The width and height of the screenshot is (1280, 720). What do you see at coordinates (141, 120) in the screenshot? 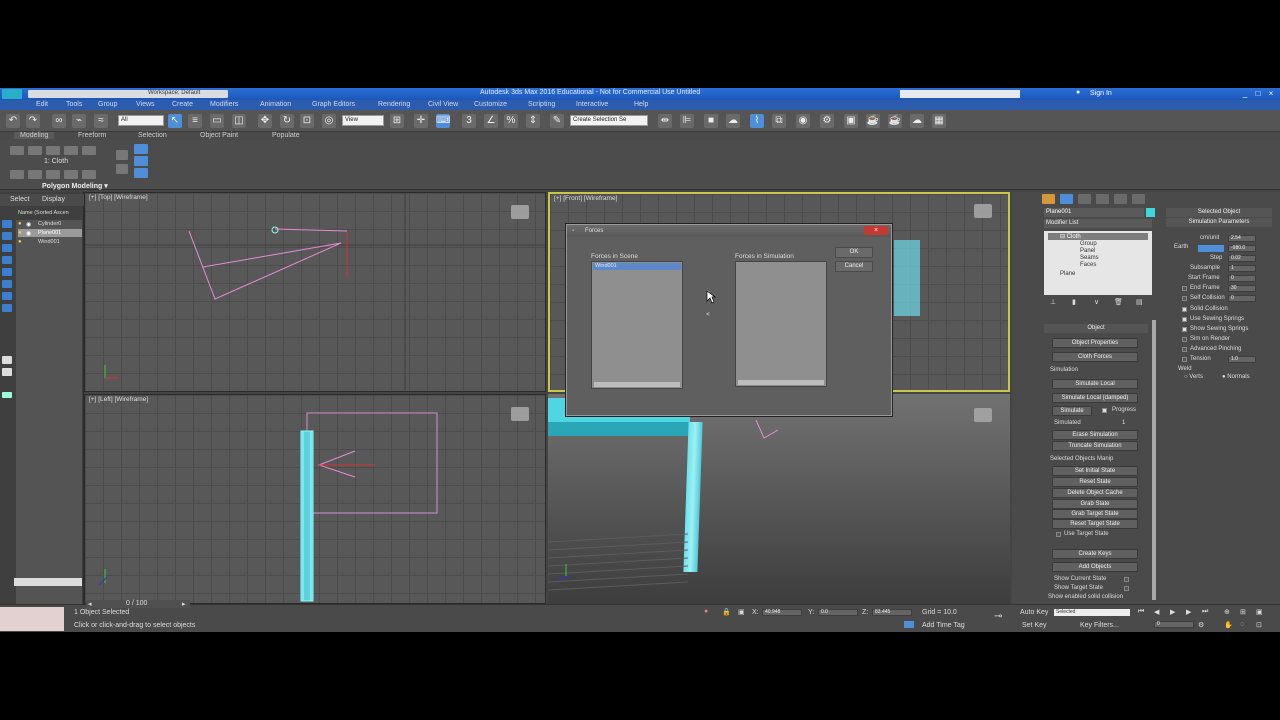
I see `selection-filter-dropdown: All` at bounding box center [141, 120].